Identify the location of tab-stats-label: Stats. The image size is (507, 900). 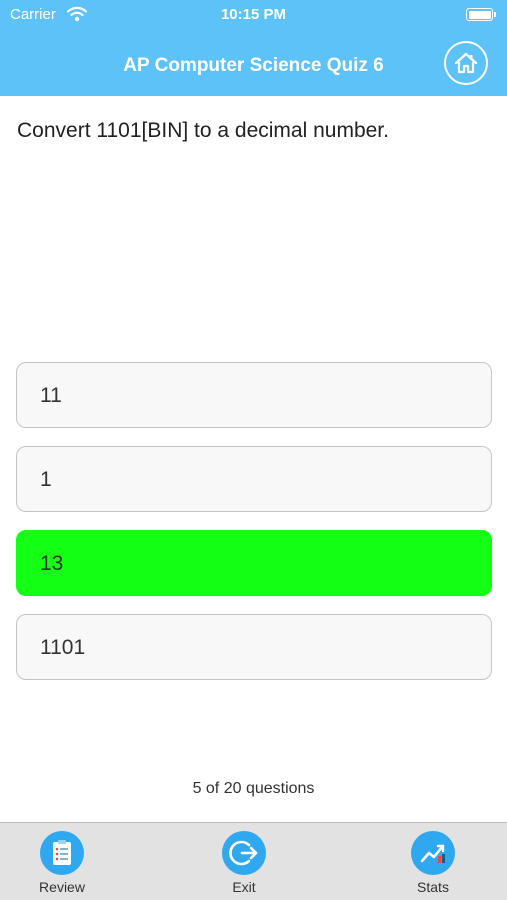
(433, 887).